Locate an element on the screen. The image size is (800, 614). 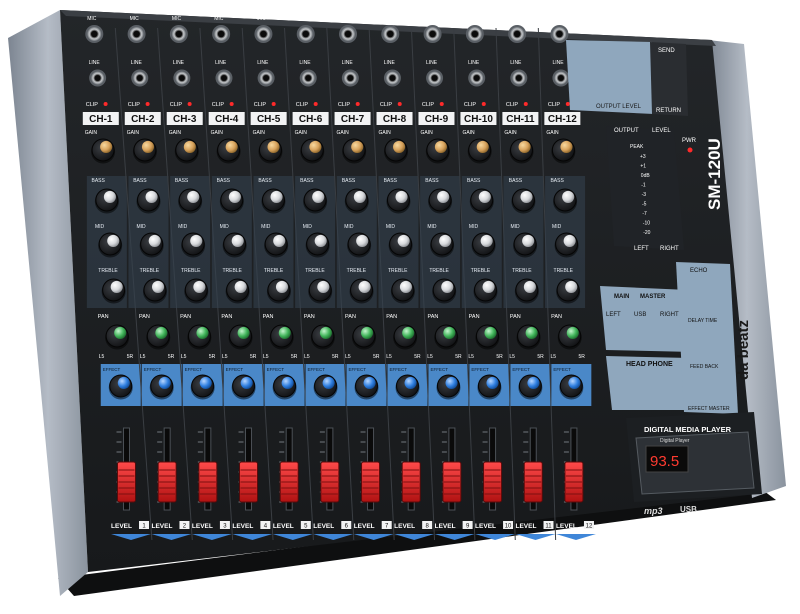
ch11-mic-label: MIC is located at coordinates (516, 19).